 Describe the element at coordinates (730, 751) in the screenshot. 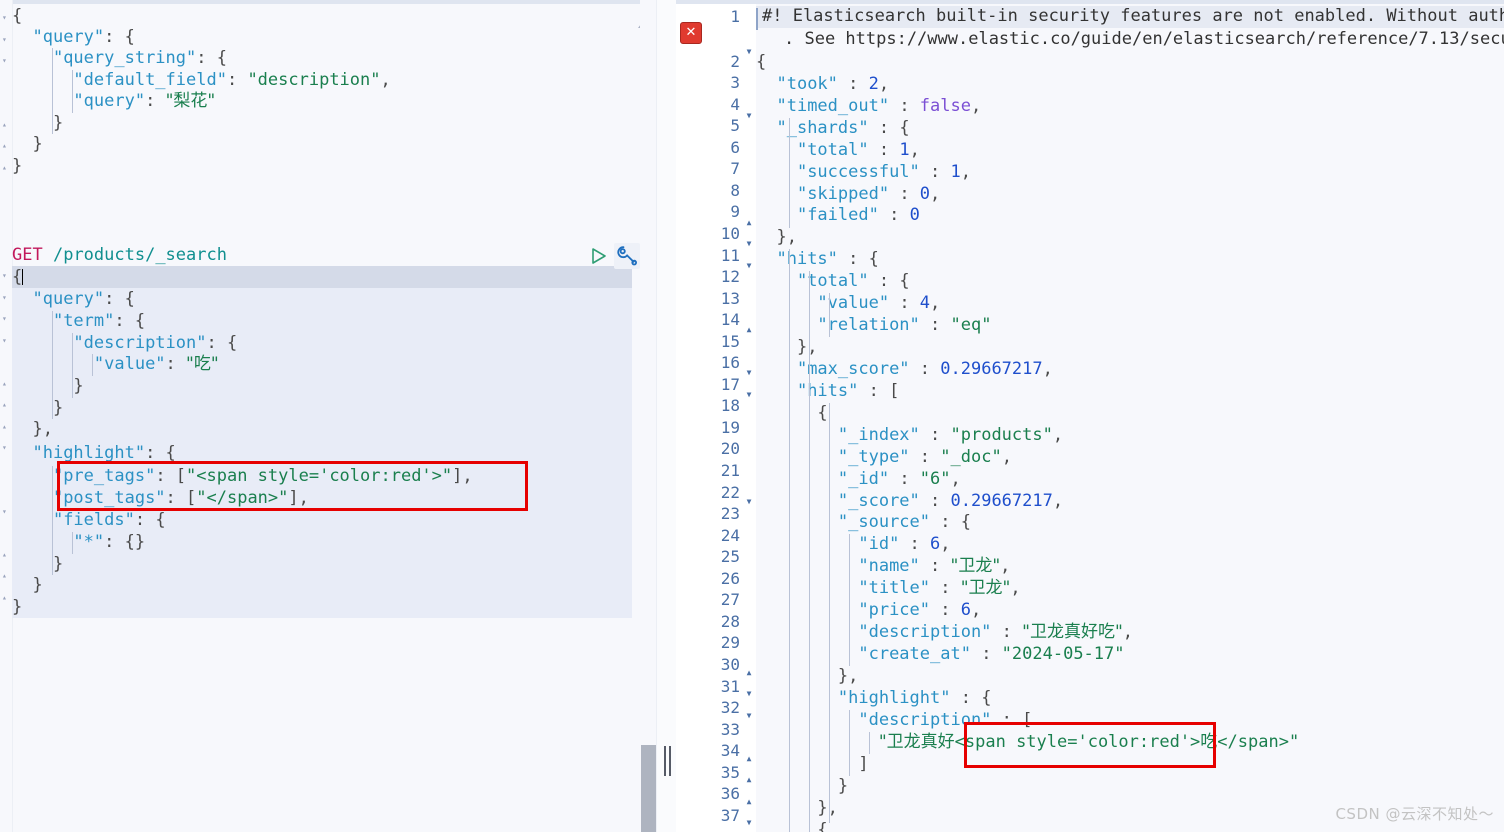

I see `line-number: 34` at that location.